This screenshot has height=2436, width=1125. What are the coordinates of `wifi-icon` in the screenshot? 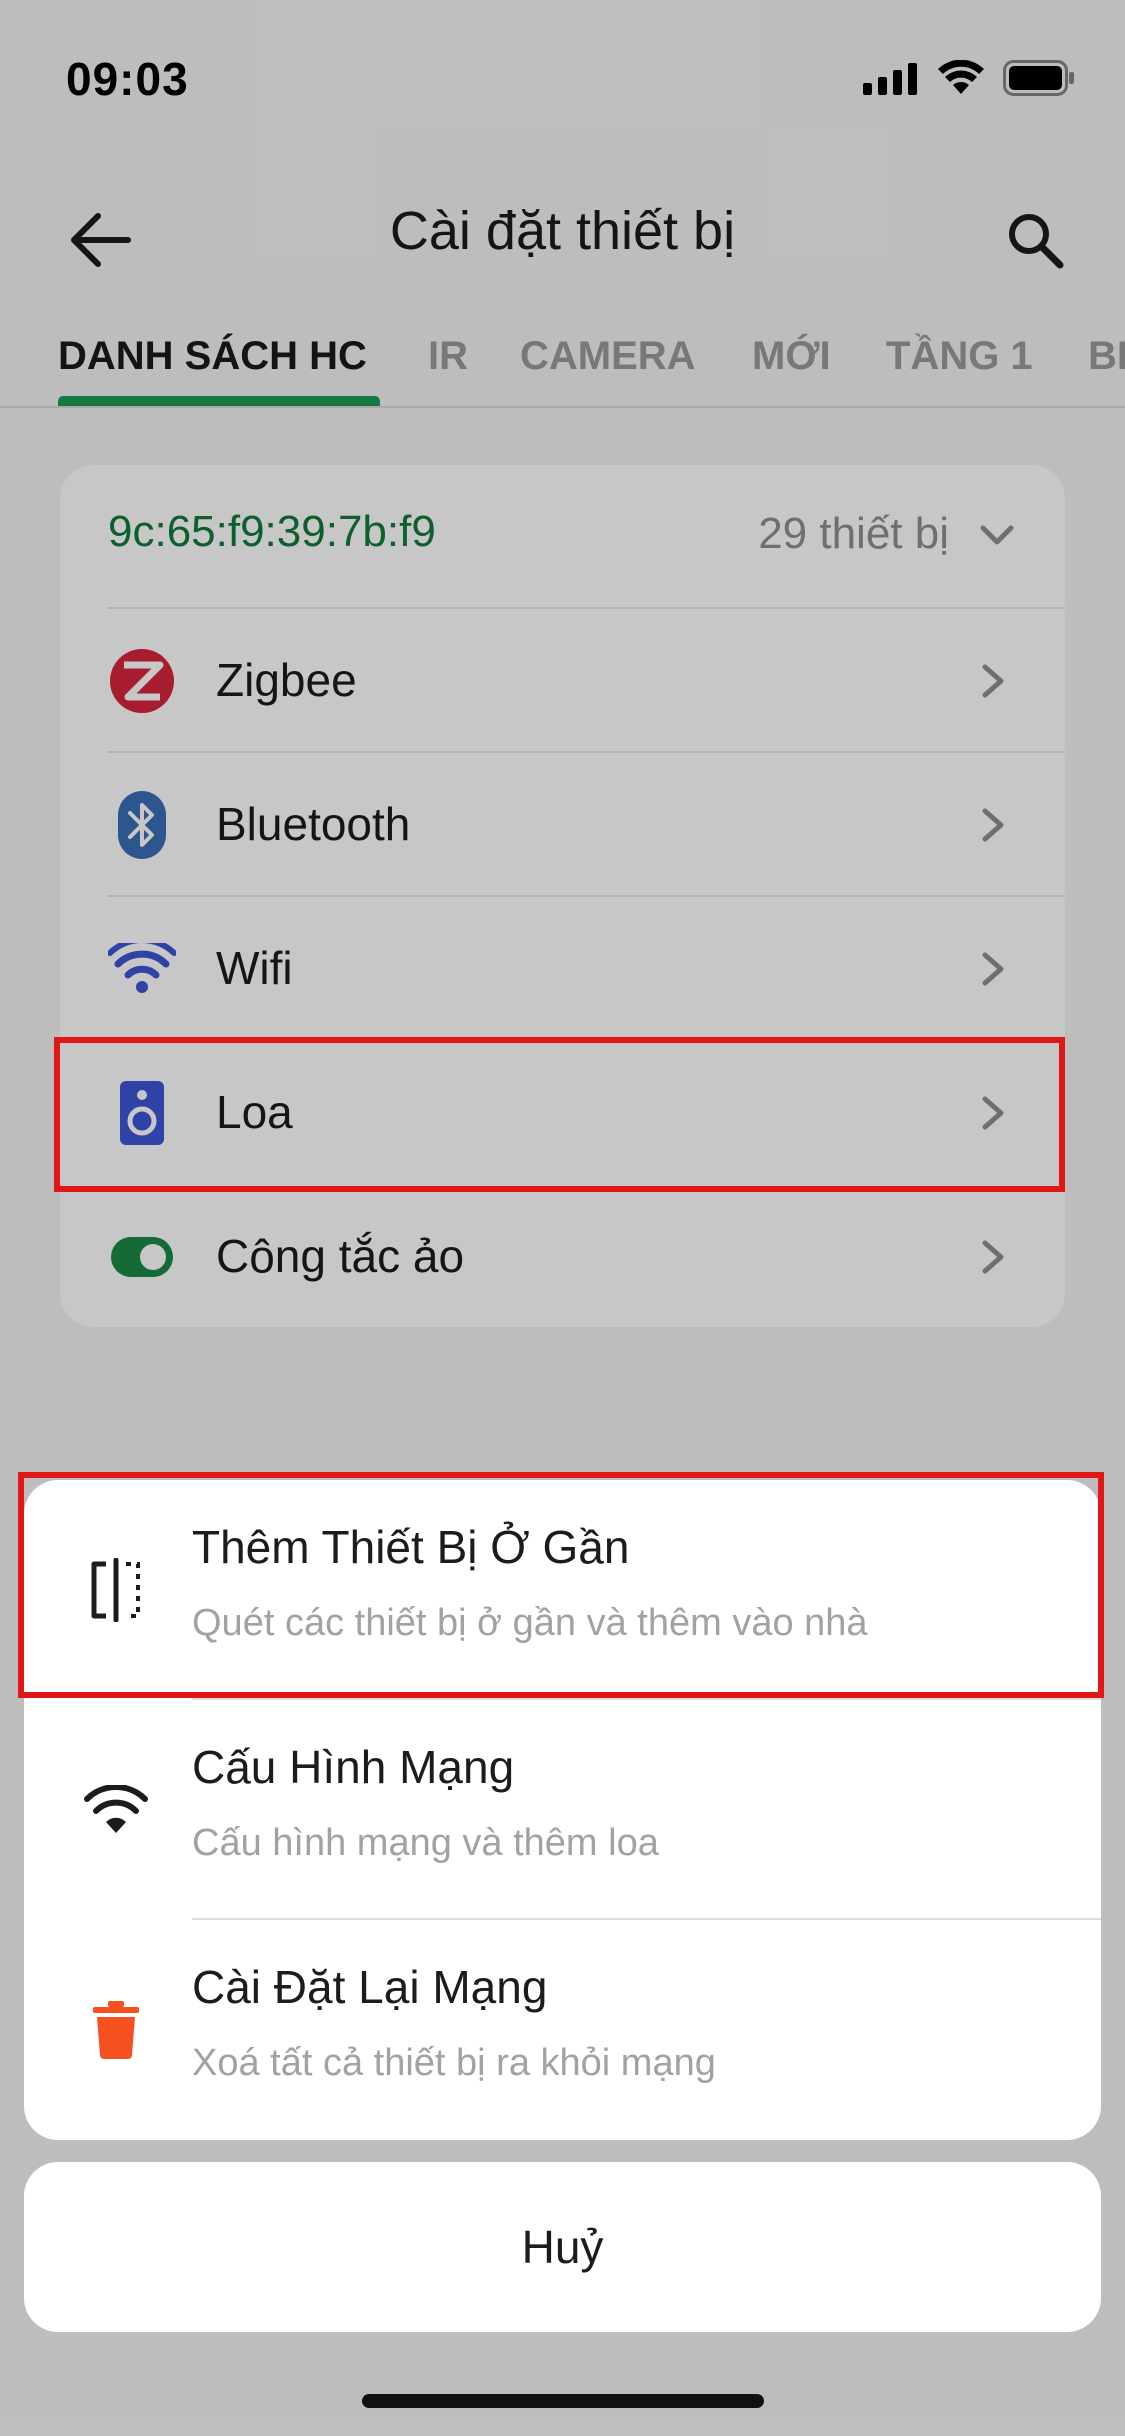 It's located at (116, 1810).